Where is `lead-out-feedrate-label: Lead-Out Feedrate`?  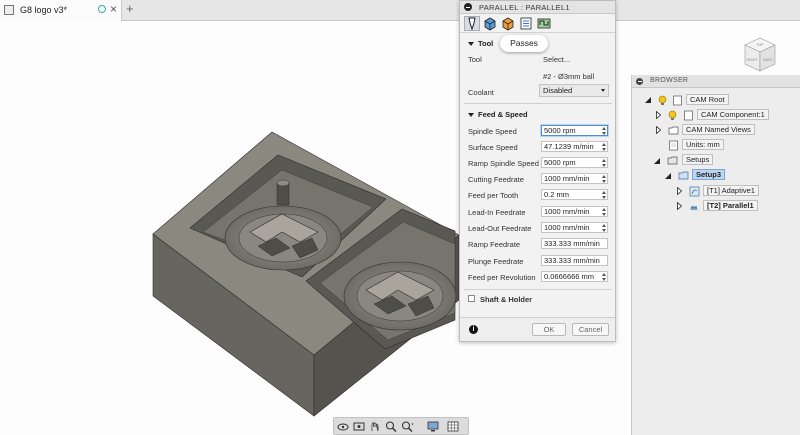
lead-out-feedrate-label: Lead-Out Feedrate is located at coordinates (500, 228).